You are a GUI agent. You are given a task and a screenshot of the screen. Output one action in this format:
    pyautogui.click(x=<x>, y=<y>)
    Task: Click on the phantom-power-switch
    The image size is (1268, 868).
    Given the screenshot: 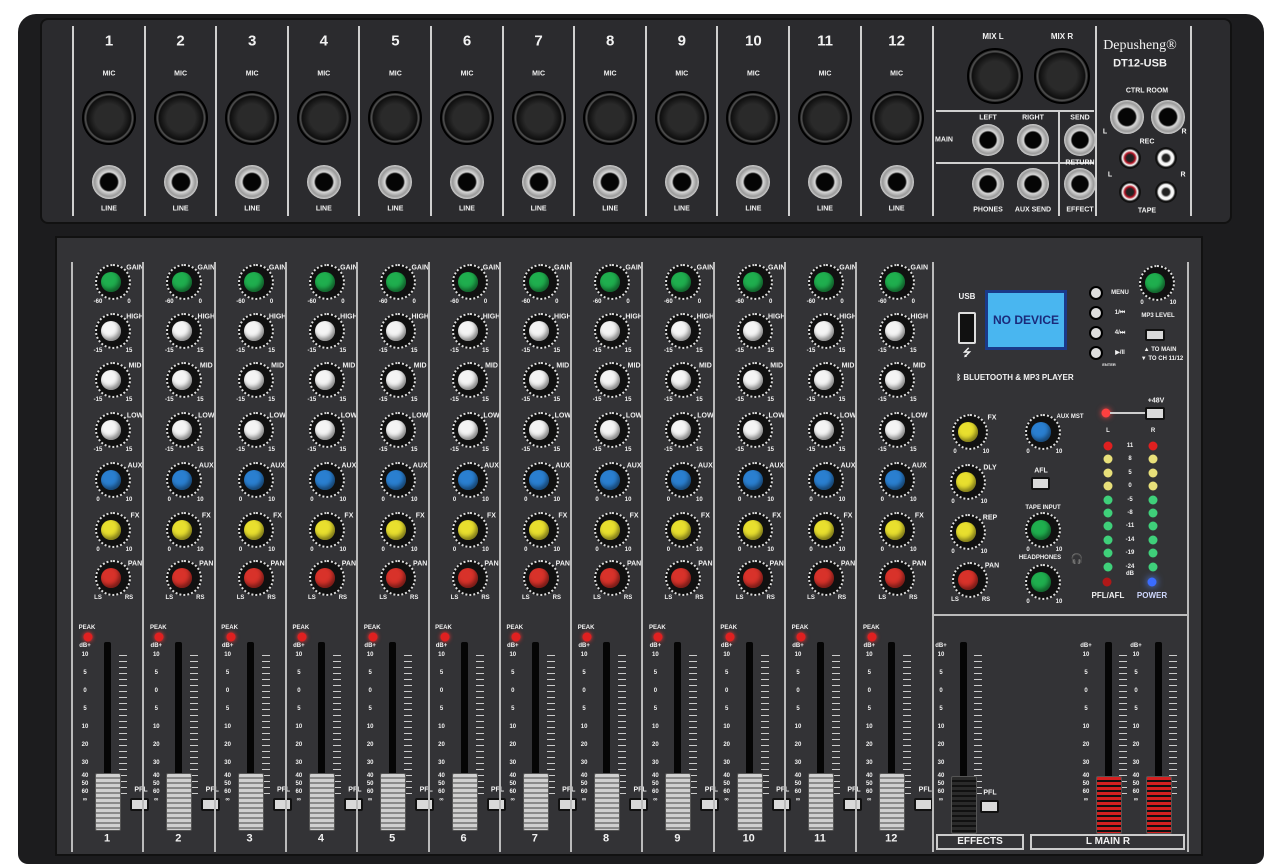 What is the action you would take?
    pyautogui.click(x=1155, y=413)
    